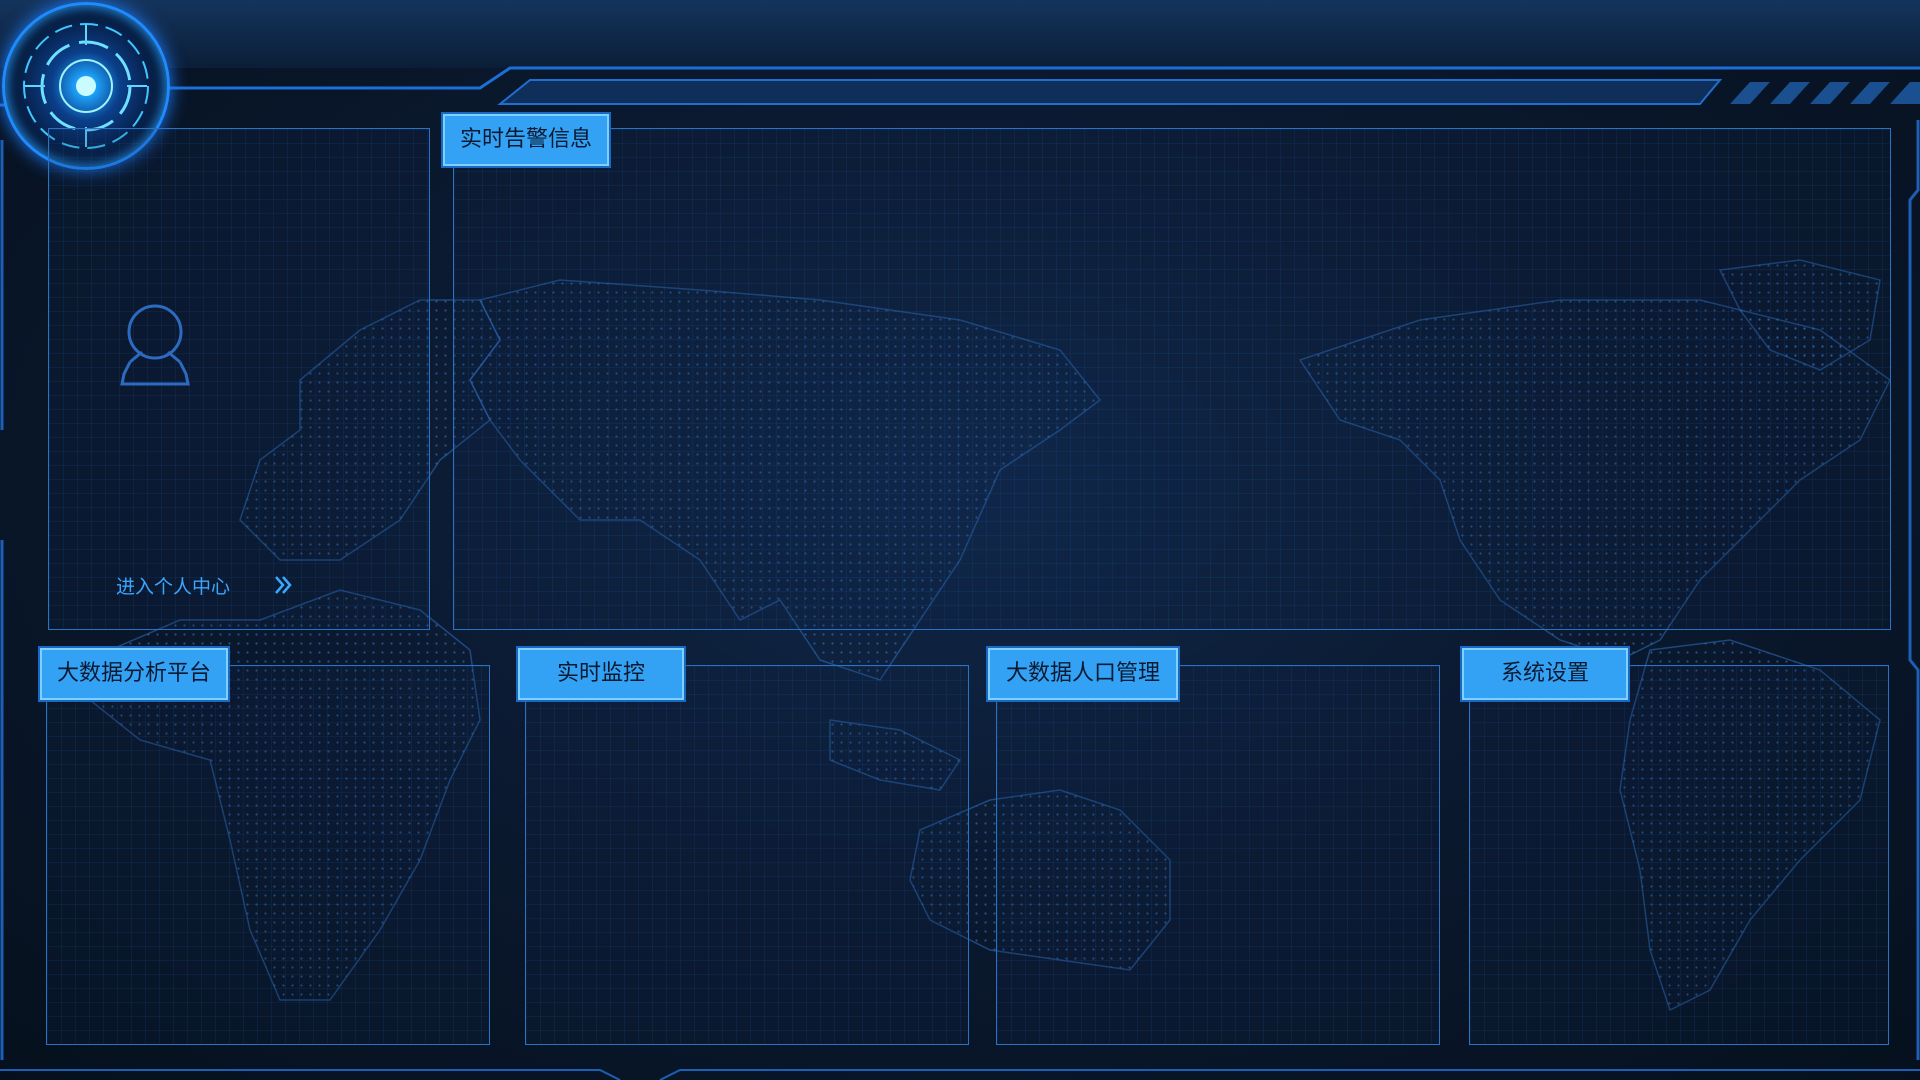 The height and width of the screenshot is (1080, 1920). What do you see at coordinates (747, 855) in the screenshot?
I see `module-panel-realtime-monitor` at bounding box center [747, 855].